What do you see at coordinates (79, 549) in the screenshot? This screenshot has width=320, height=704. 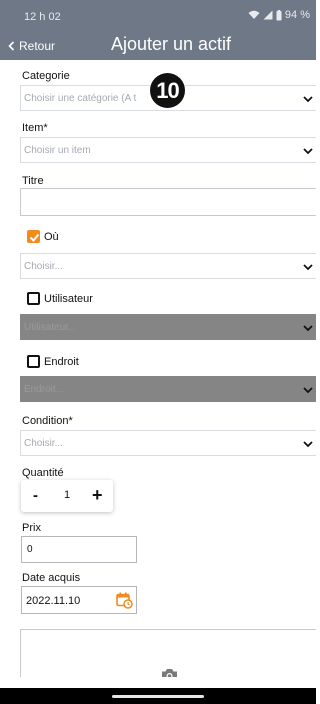 I see `price-input: 0` at bounding box center [79, 549].